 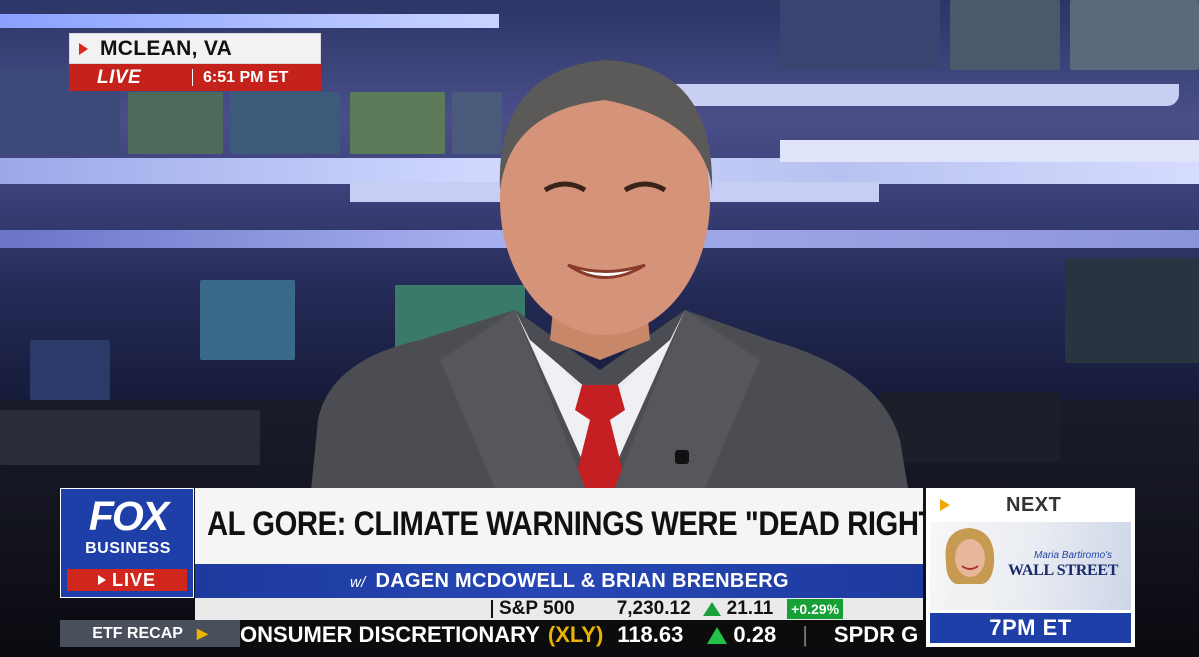 I want to click on hosts-bar: w/ DAGEN MCDOWELL & BRIAN BRENBERG, so click(x=559, y=581).